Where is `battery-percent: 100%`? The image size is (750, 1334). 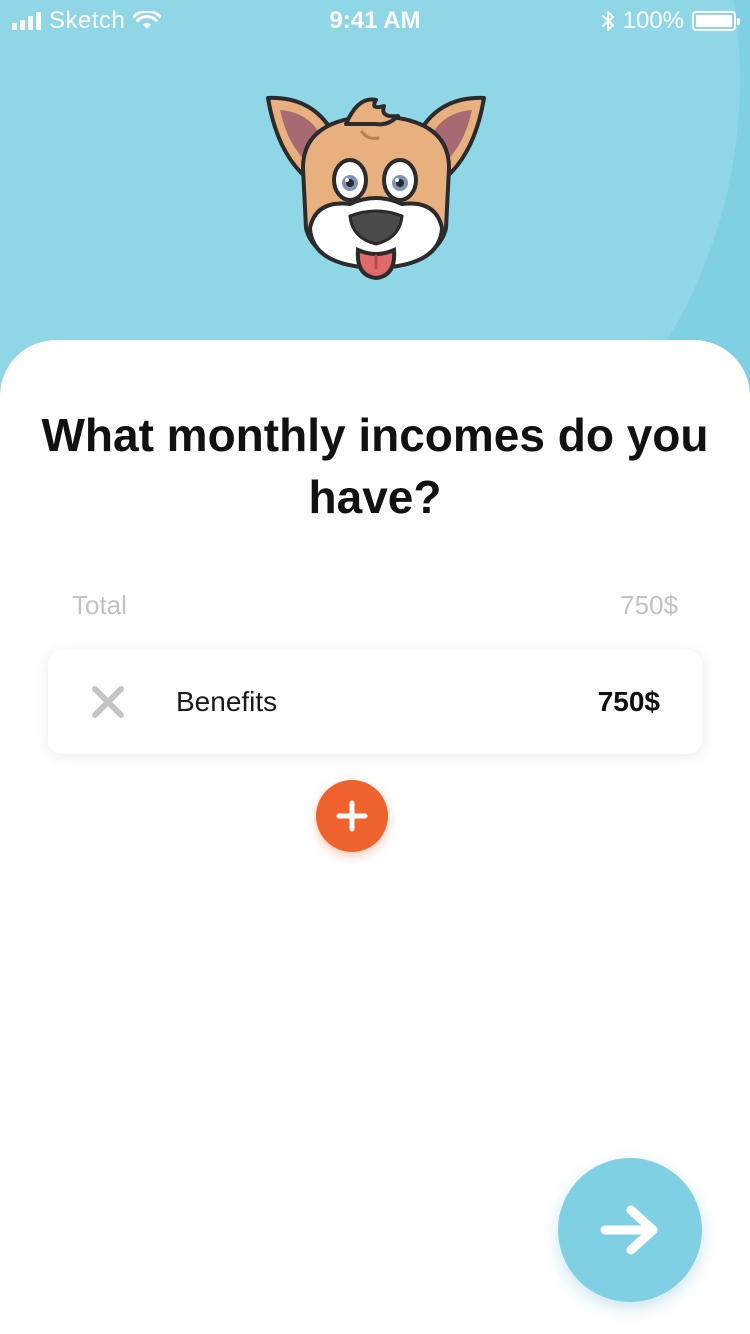
battery-percent: 100% is located at coordinates (653, 20).